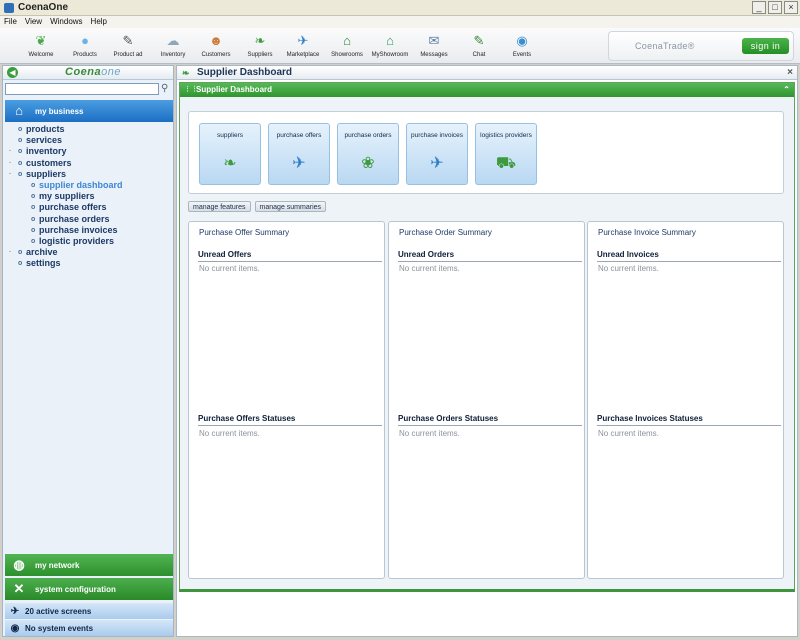 This screenshot has width=800, height=640. I want to click on toolbar-inventory: ☁ Inventory, so click(173, 46).